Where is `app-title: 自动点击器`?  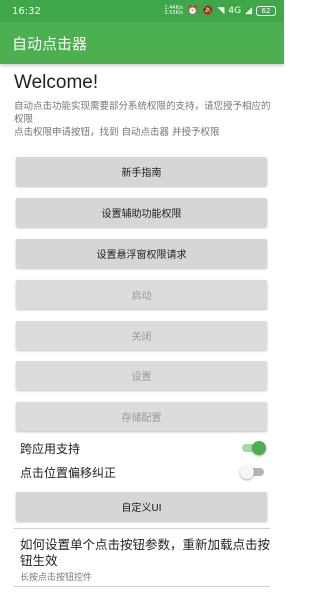
app-title: 自动点击器 is located at coordinates (50, 43).